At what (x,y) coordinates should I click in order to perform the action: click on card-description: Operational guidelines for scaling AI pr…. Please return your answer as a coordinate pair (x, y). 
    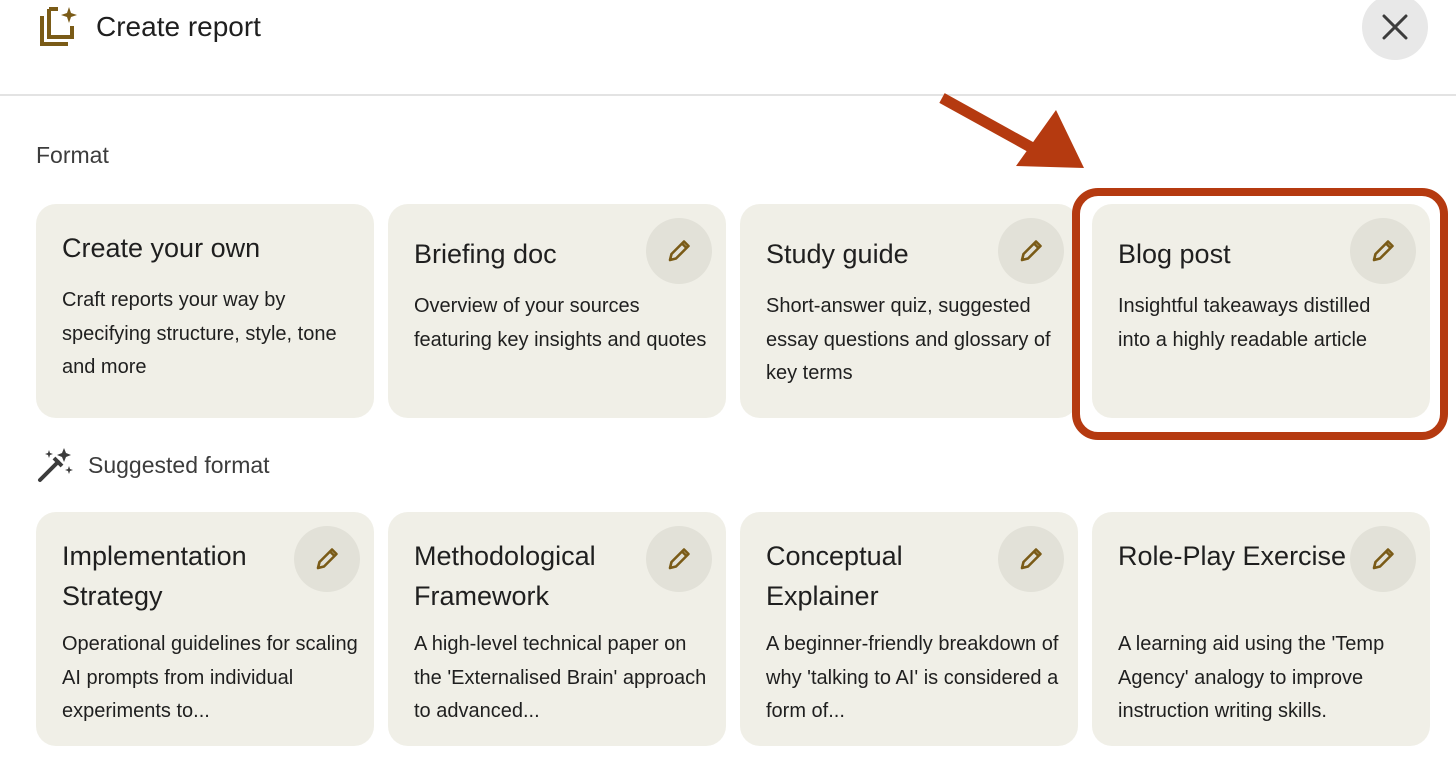
    Looking at the image, I should click on (210, 677).